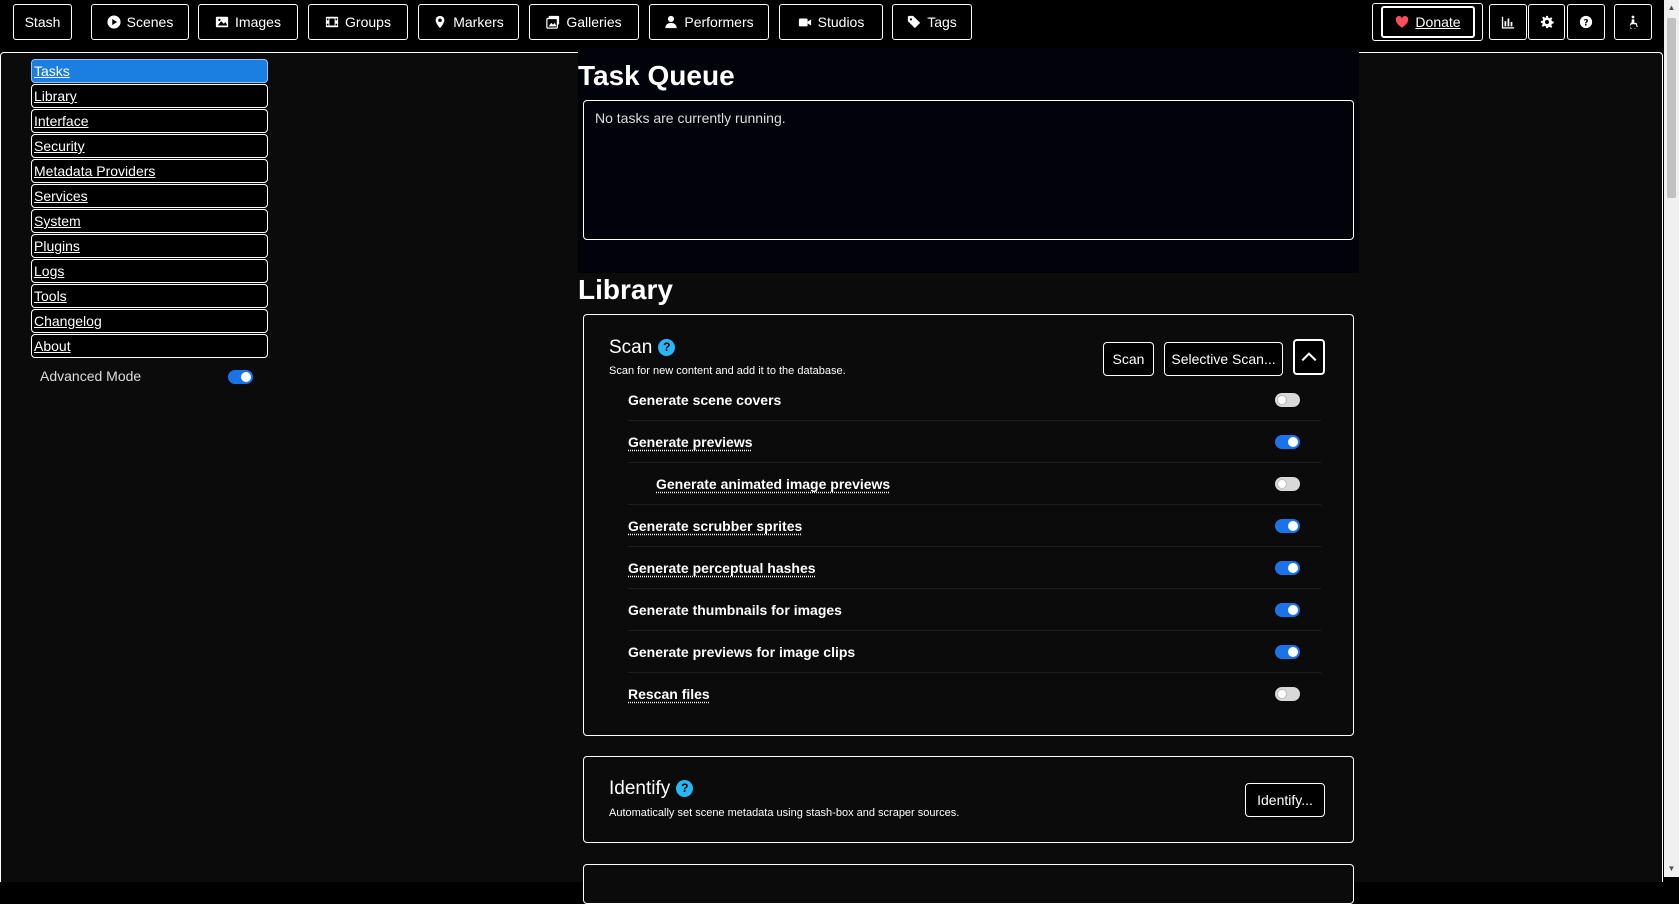 The height and width of the screenshot is (904, 1679). Describe the element at coordinates (715, 526) in the screenshot. I see `option-label: Generate scrubber sprites` at that location.